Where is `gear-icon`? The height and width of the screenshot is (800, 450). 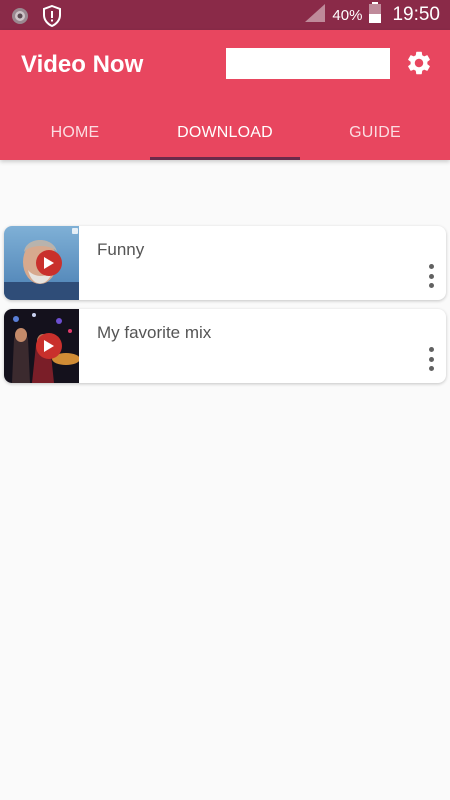
gear-icon is located at coordinates (419, 65).